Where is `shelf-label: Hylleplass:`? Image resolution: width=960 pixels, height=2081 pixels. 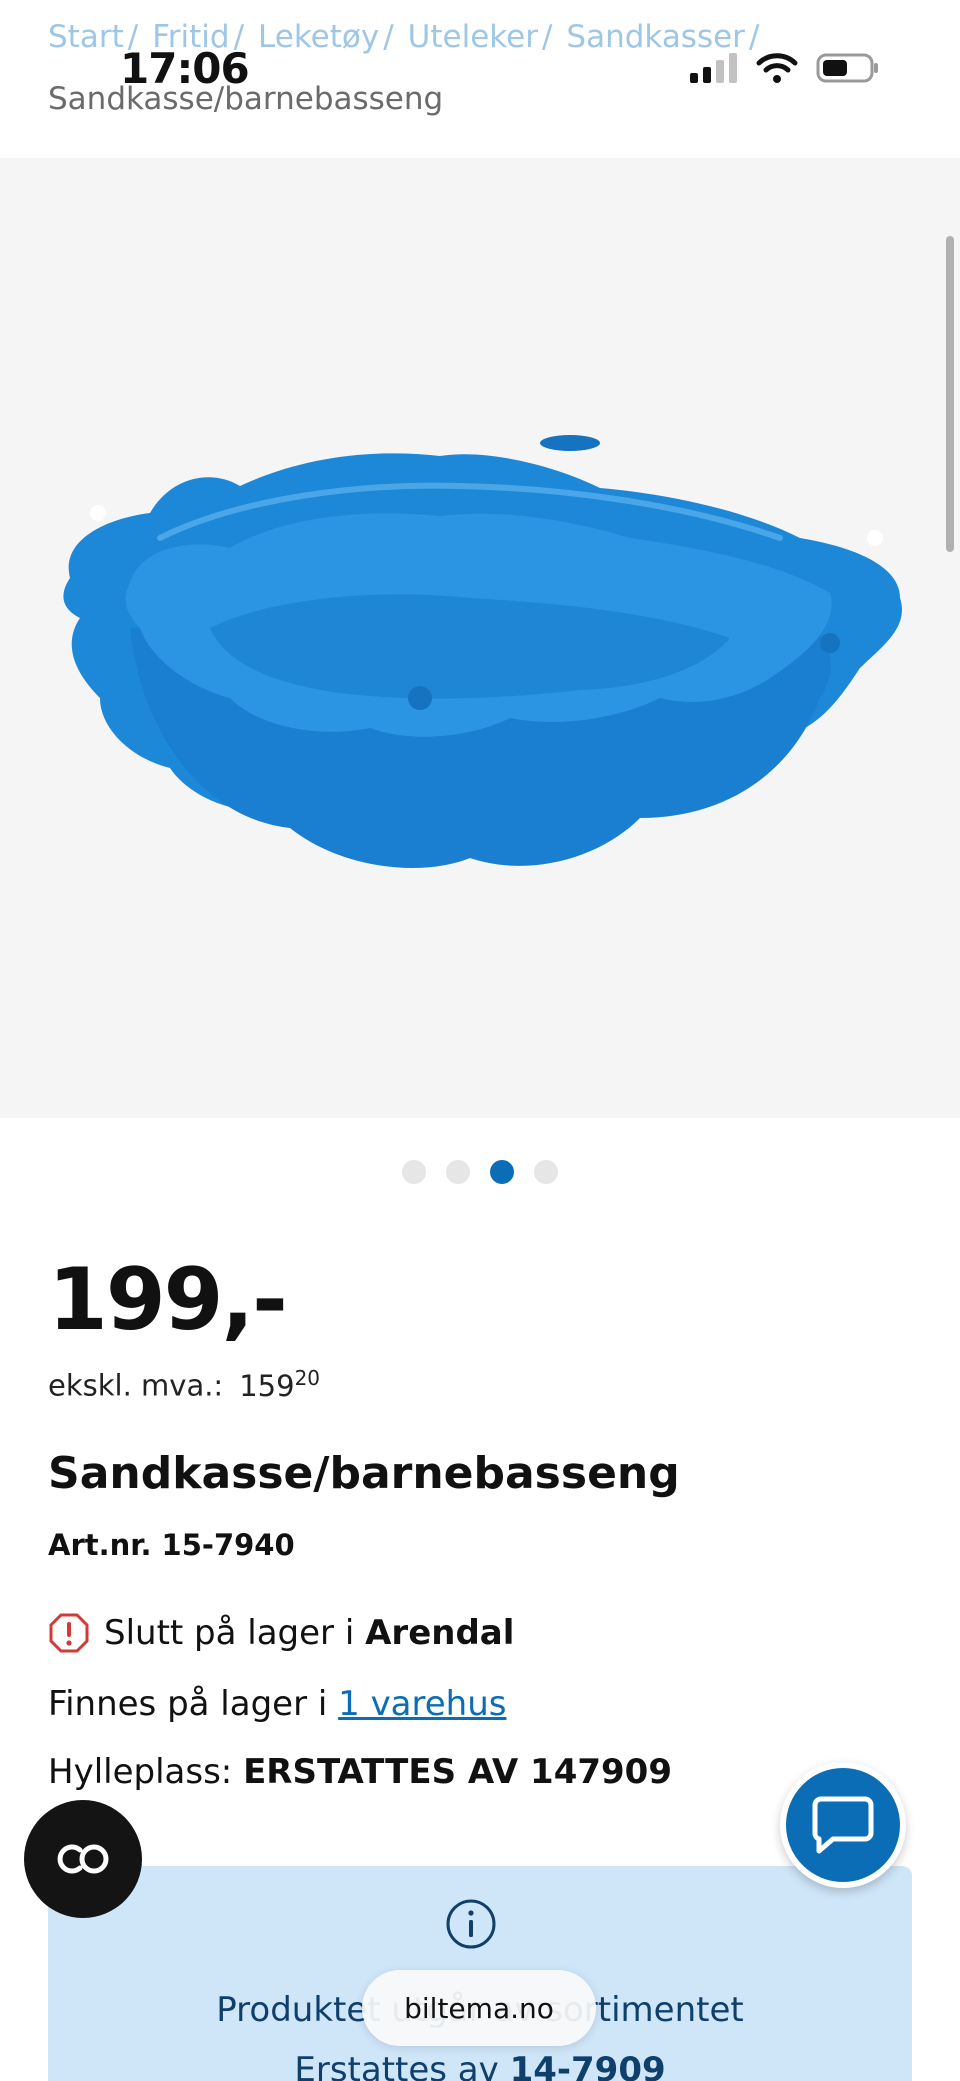 shelf-label: Hylleplass: is located at coordinates (140, 1772).